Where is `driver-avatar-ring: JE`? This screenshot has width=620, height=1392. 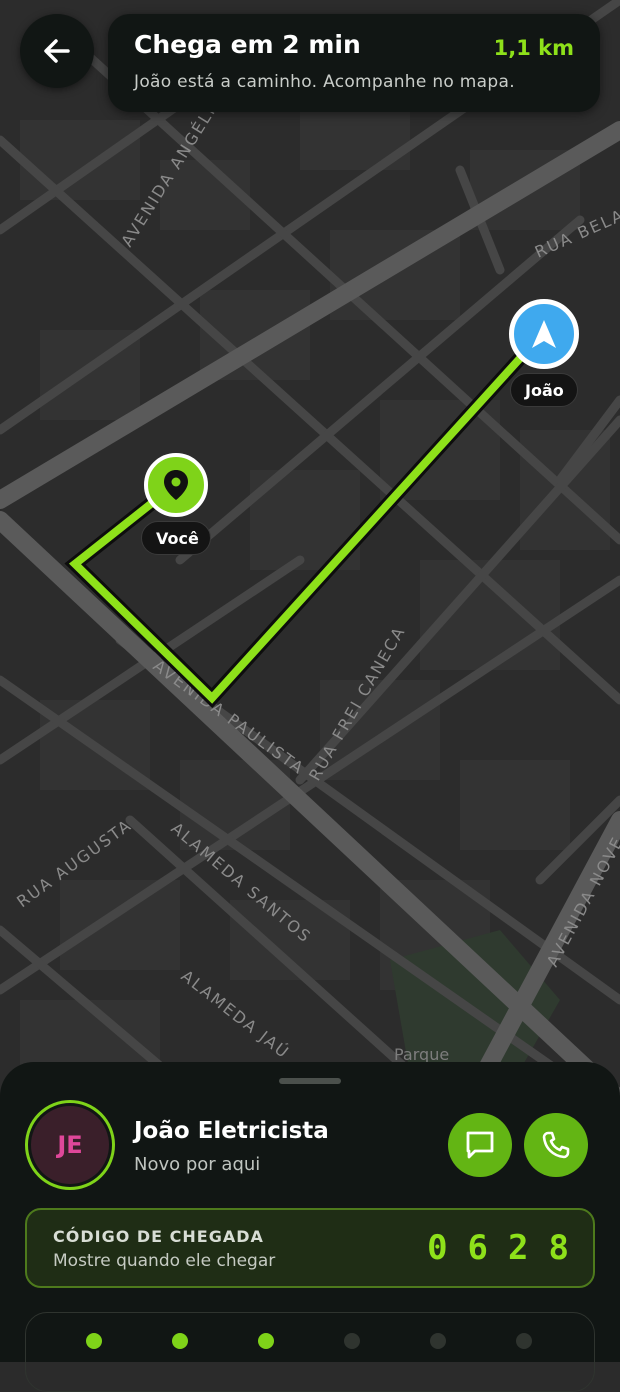 driver-avatar-ring: JE is located at coordinates (70, 1145).